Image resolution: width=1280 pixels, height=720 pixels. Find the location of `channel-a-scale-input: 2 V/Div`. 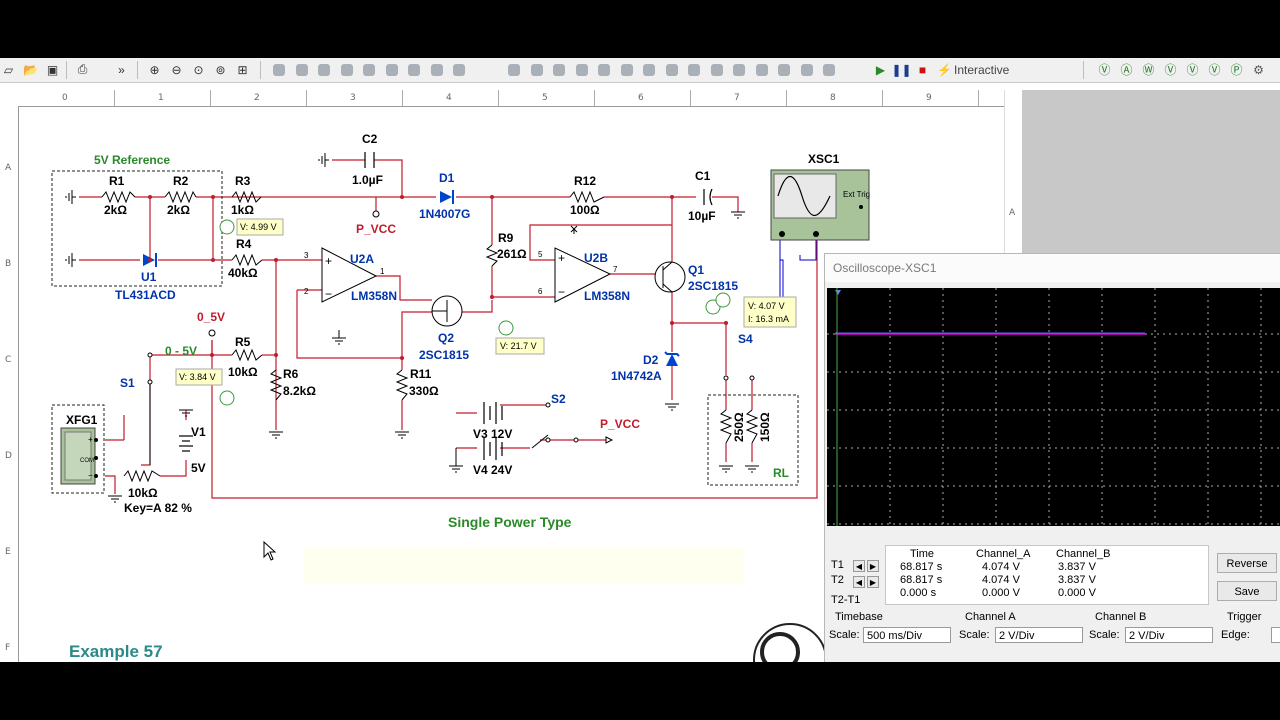

channel-a-scale-input: 2 V/Div is located at coordinates (1039, 635).